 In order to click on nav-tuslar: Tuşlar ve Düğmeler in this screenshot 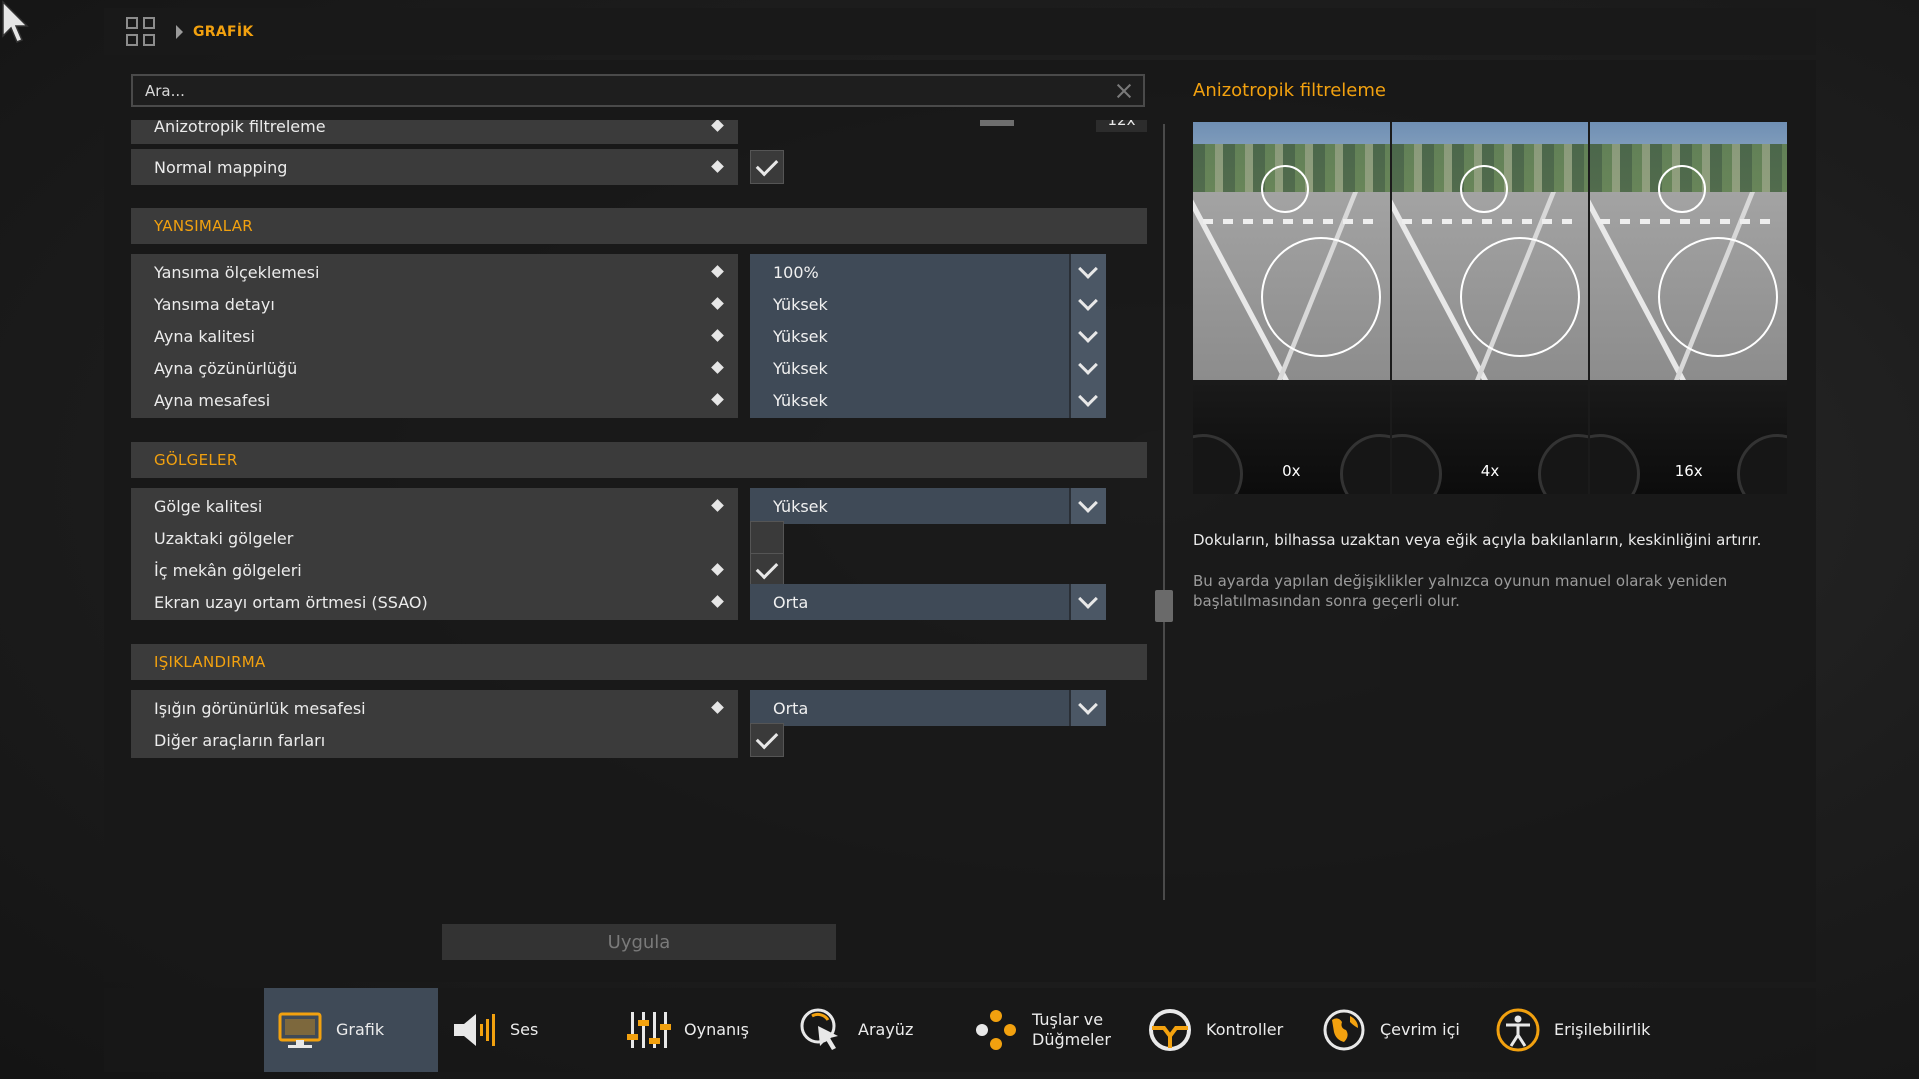, I will do `click(1047, 1030)`.